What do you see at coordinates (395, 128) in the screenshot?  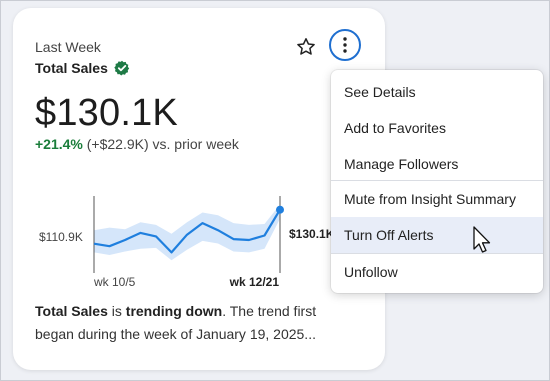 I see `menu-item-label: Add to Favorites` at bounding box center [395, 128].